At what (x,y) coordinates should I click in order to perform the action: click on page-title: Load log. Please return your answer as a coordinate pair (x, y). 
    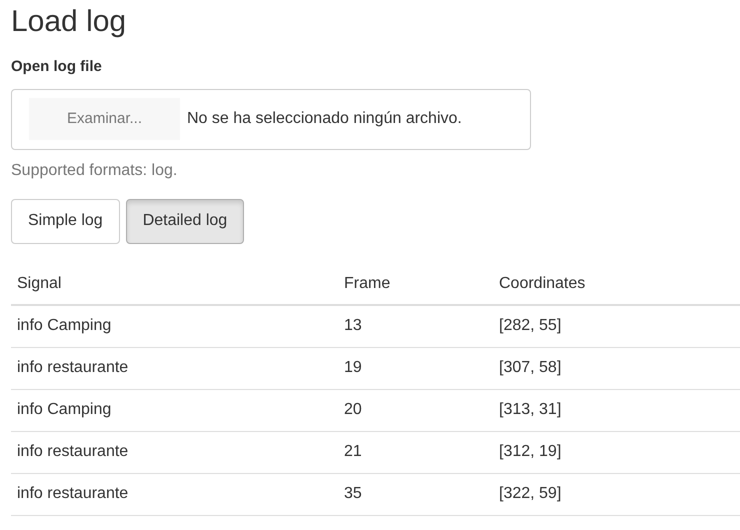
    Looking at the image, I should click on (68, 22).